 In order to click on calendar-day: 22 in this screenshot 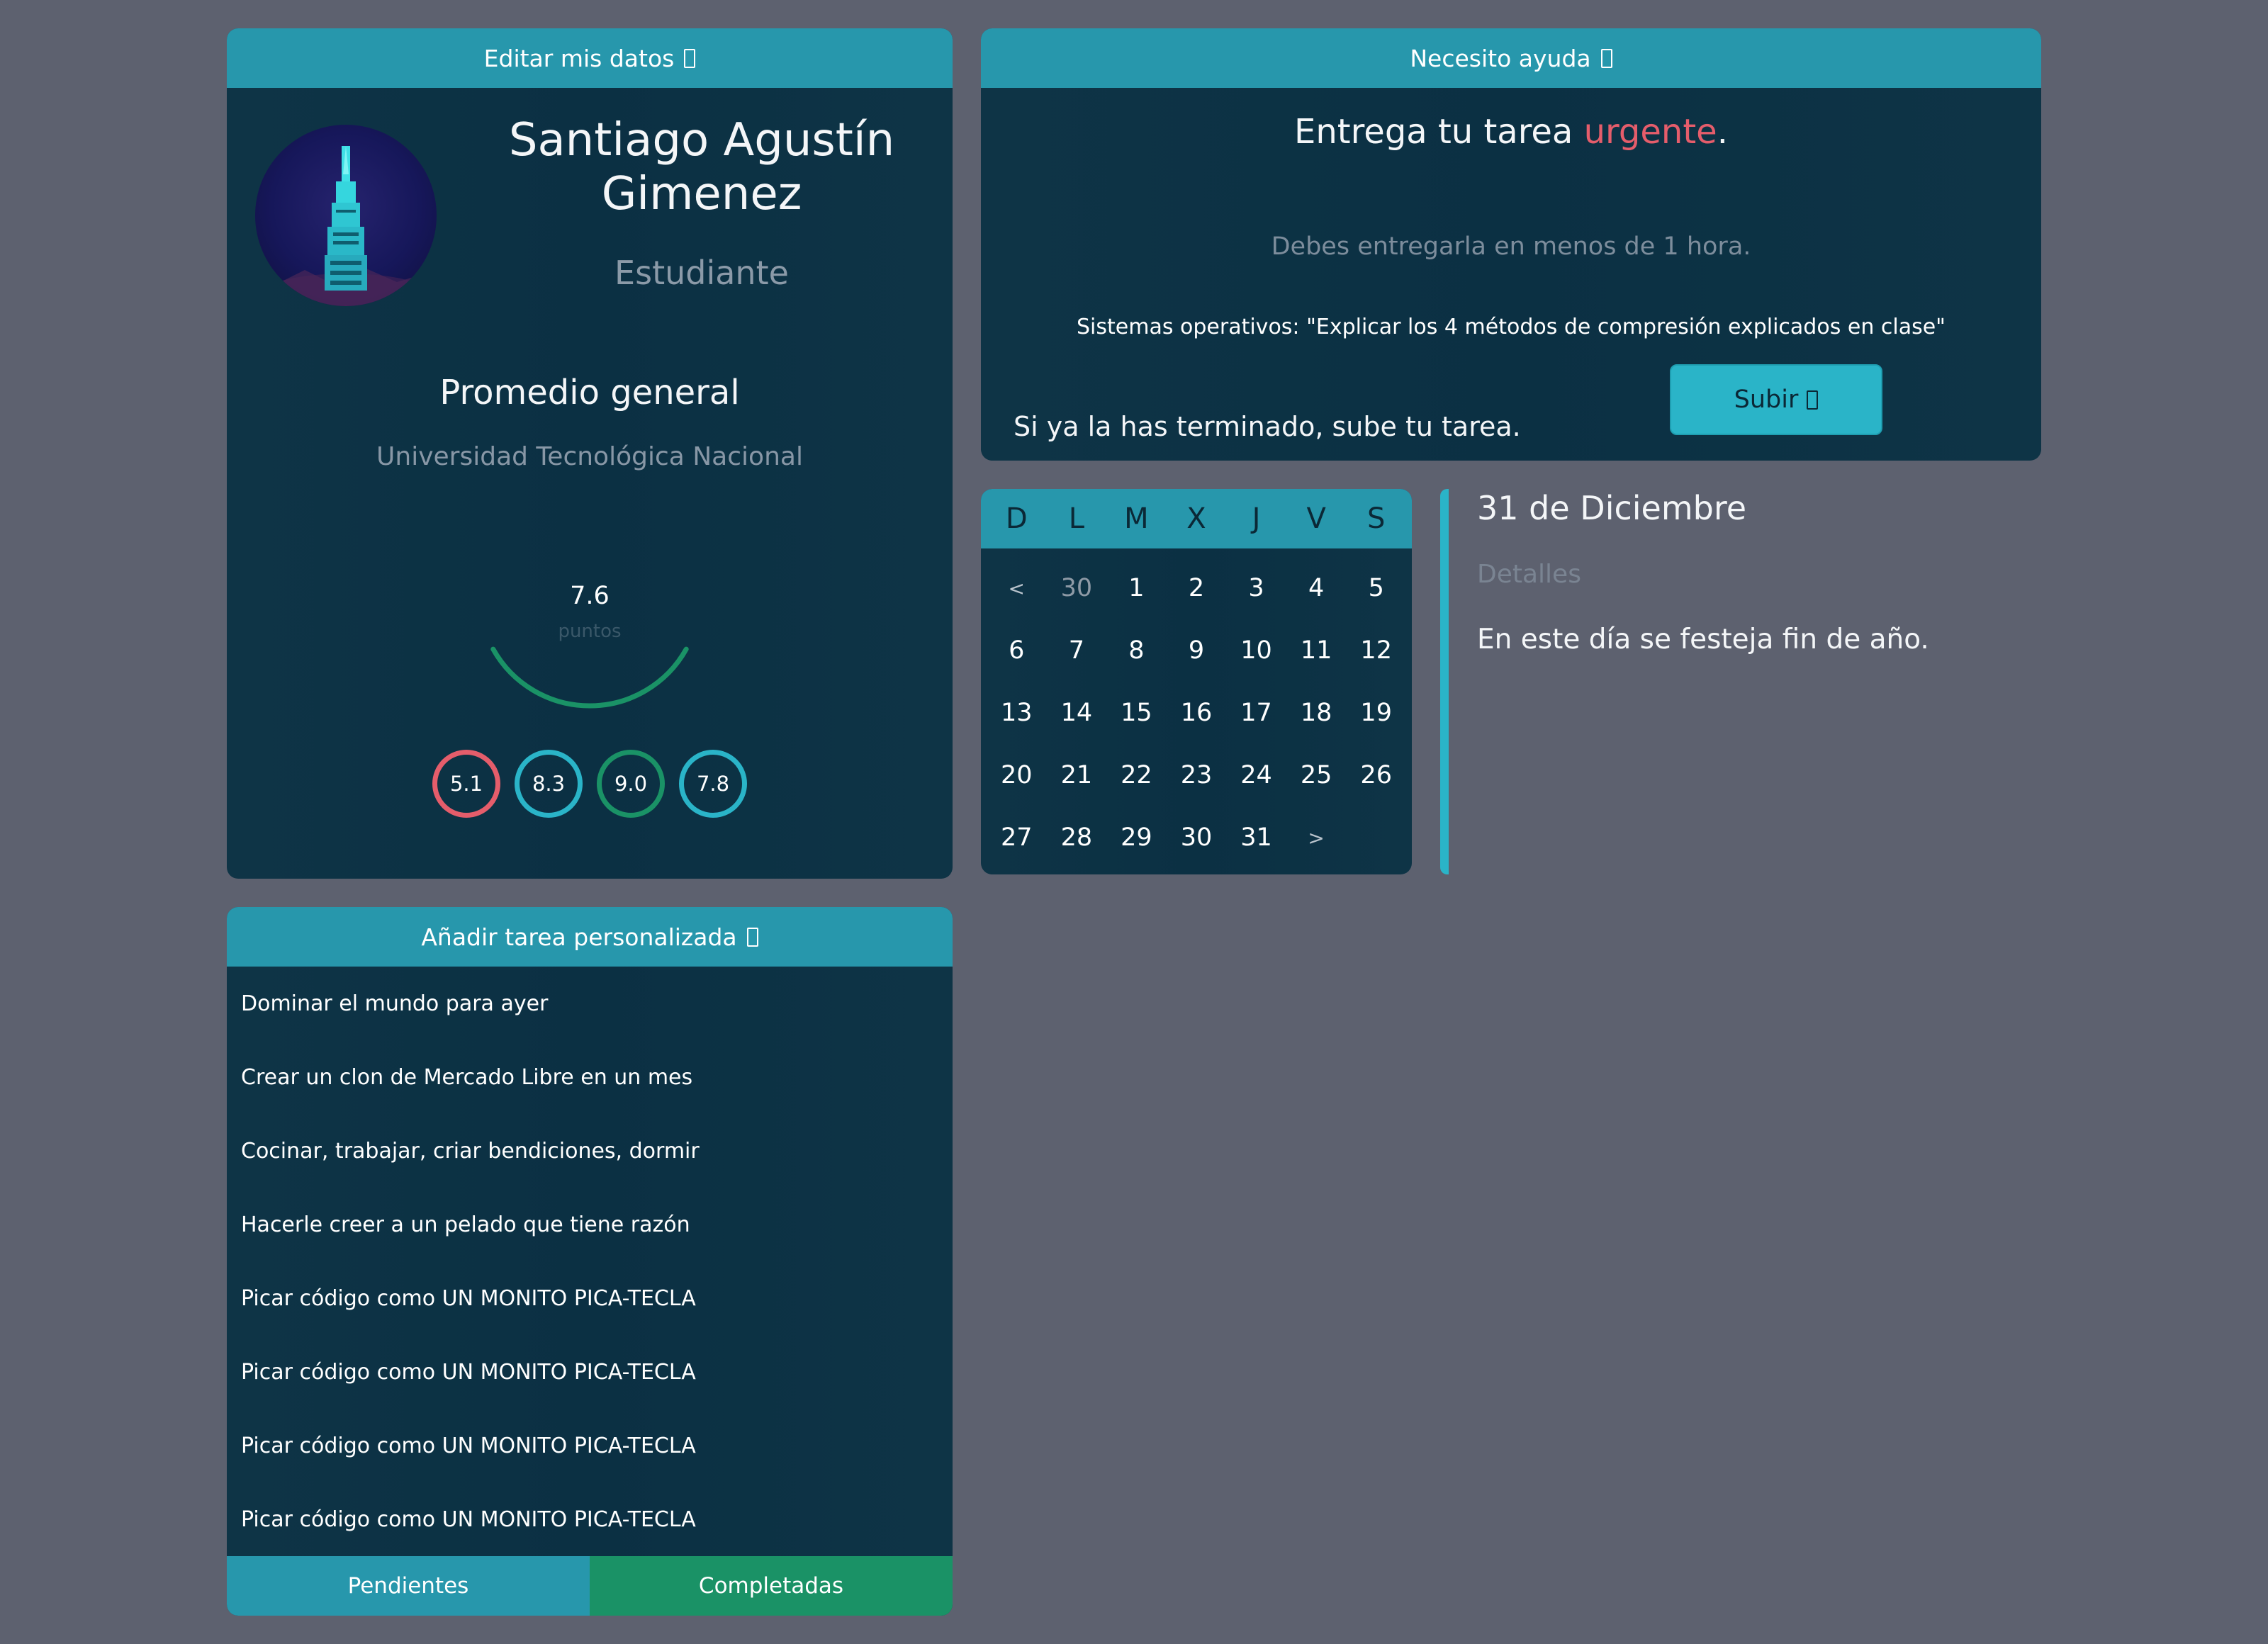, I will do `click(1136, 775)`.